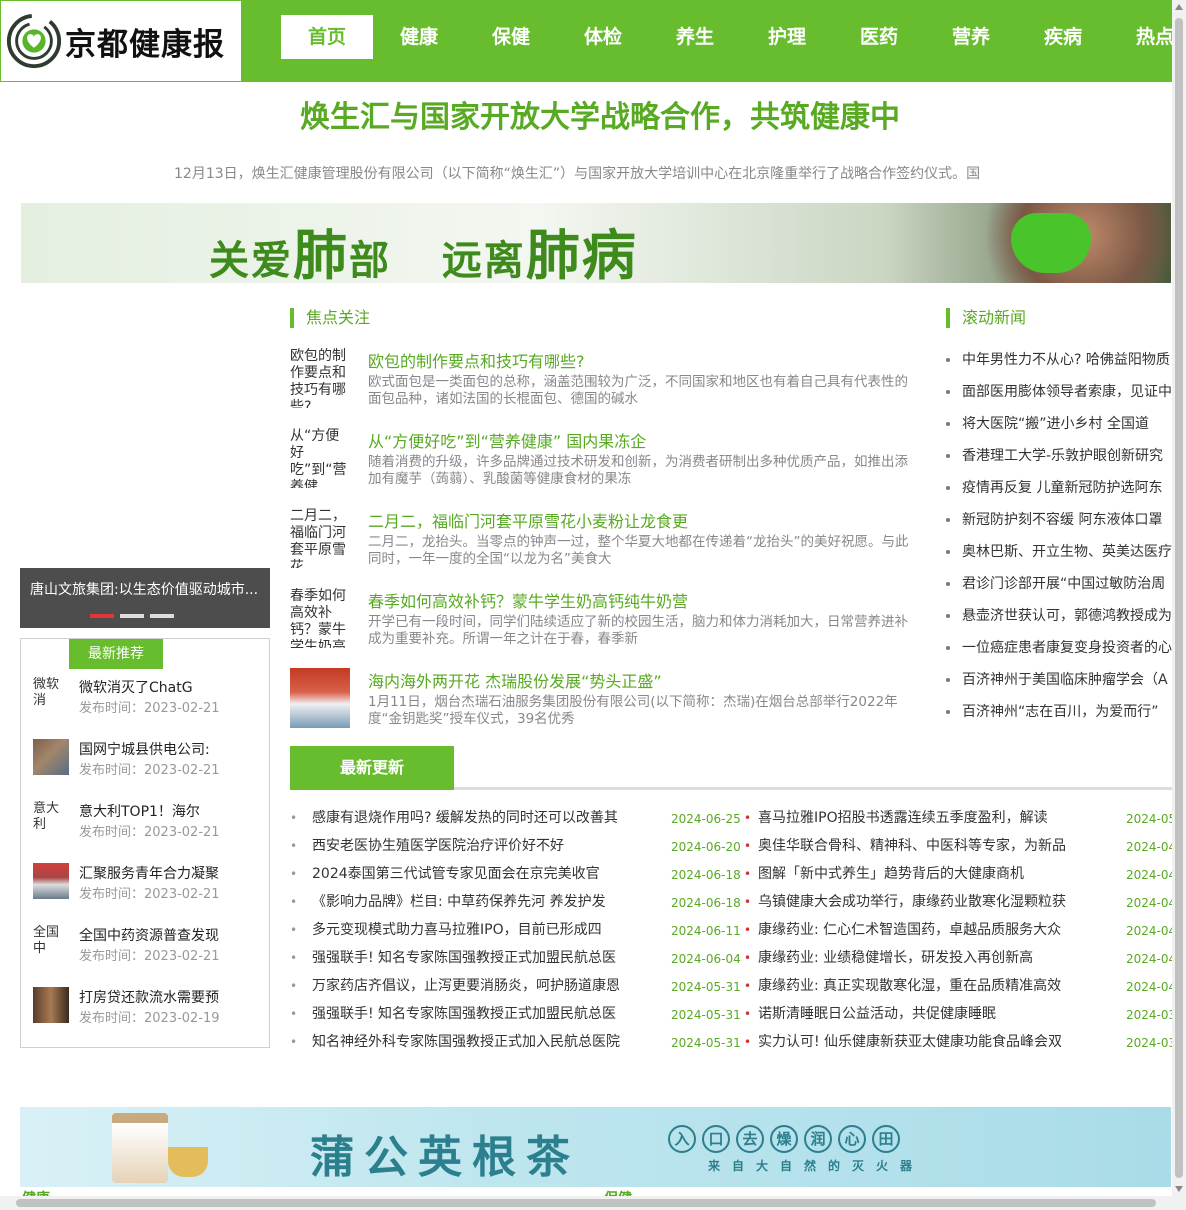 This screenshot has height=1210, width=1186. Describe the element at coordinates (958, 906) in the screenshot. I see `table-row: • 乌镇健康大会成功举行，康缘药业散寒化湿颗粒获 2024-04-` at that location.